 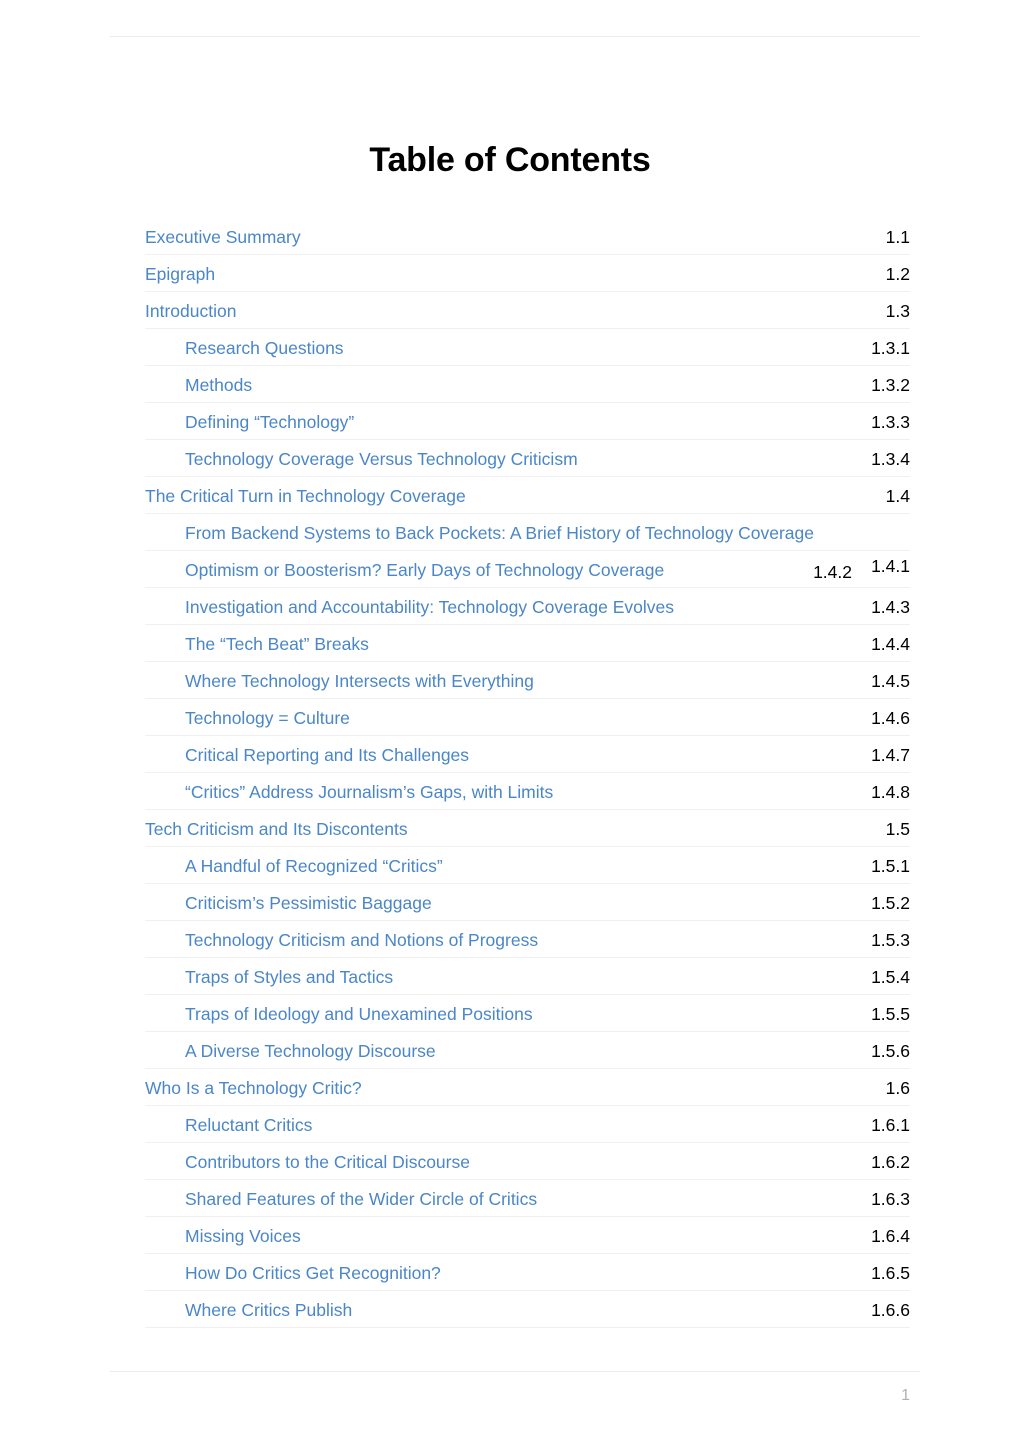 I want to click on toc-entry: Research Questions 1.3.1, so click(x=527, y=347).